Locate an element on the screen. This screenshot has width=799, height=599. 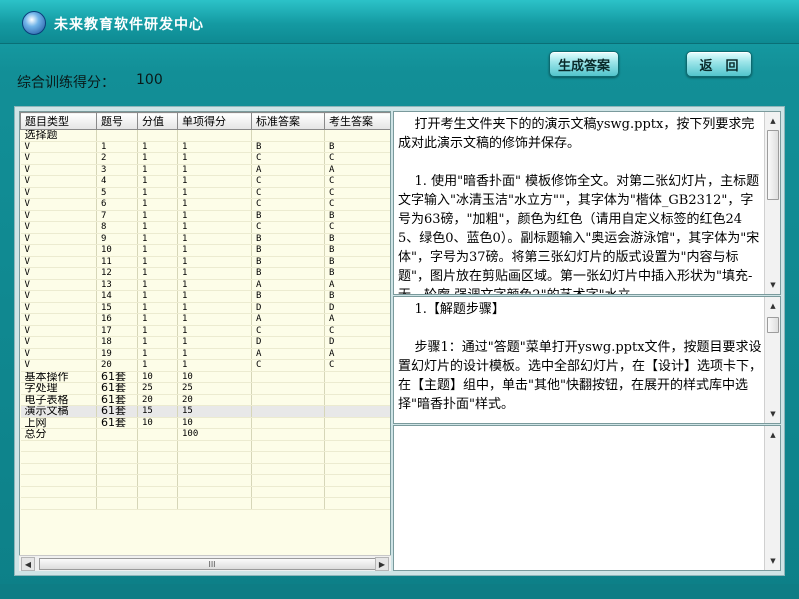
column-header: 单项得分 is located at coordinates (214, 121).